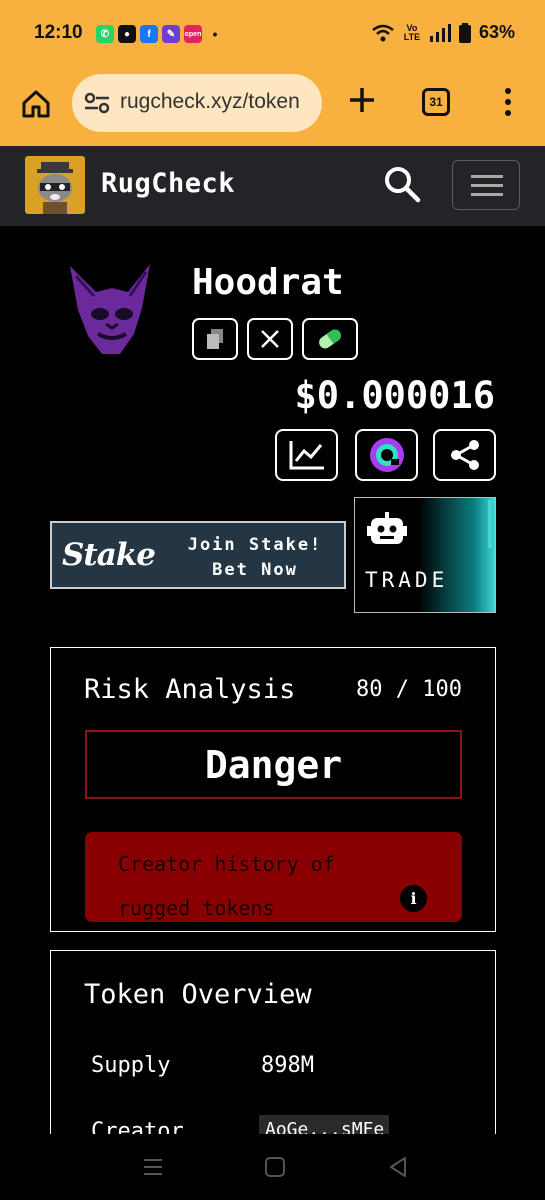 The height and width of the screenshot is (1200, 545). What do you see at coordinates (255, 558) in the screenshot?
I see `stake-ad-text: Join Stake! Bet Now` at bounding box center [255, 558].